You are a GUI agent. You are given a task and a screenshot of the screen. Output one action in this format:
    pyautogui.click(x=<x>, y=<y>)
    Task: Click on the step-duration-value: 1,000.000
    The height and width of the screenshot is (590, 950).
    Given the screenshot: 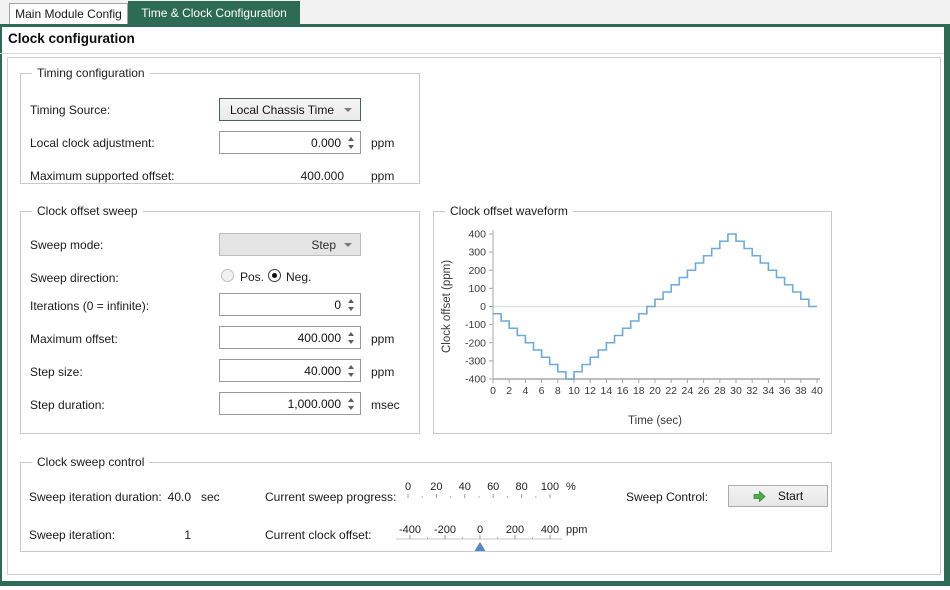 What is the action you would take?
    pyautogui.click(x=314, y=404)
    